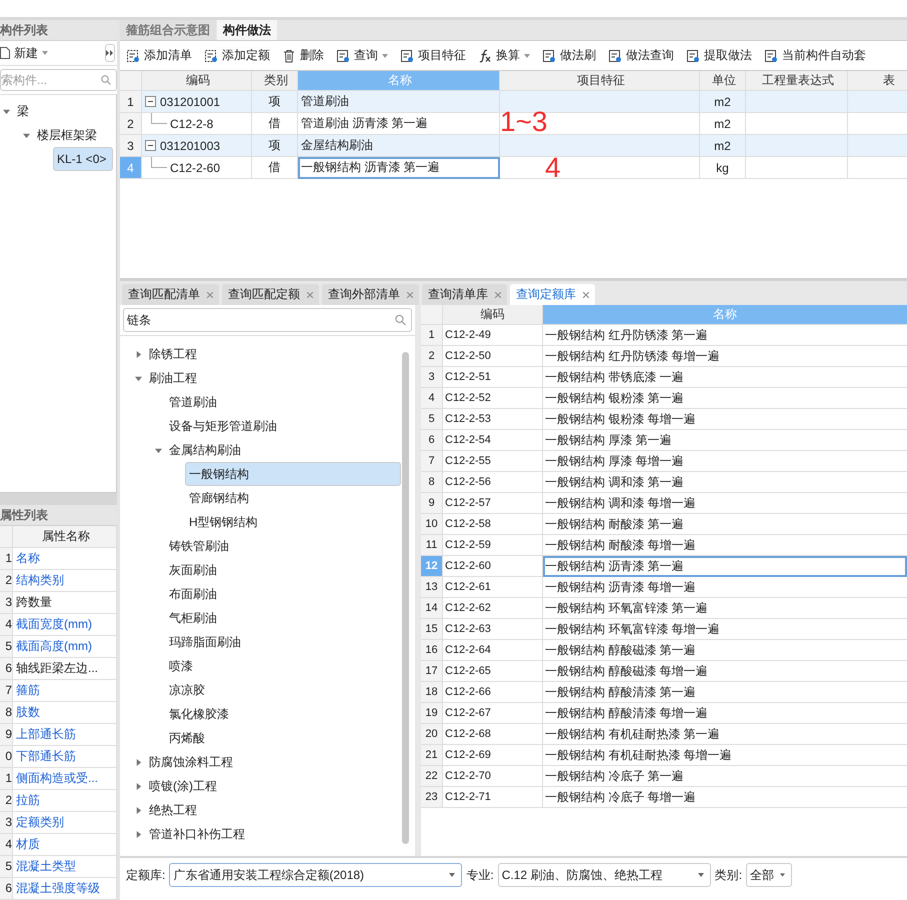 The image size is (907, 900). What do you see at coordinates (187, 738) in the screenshot?
I see `tree-item: 丙烯酸` at bounding box center [187, 738].